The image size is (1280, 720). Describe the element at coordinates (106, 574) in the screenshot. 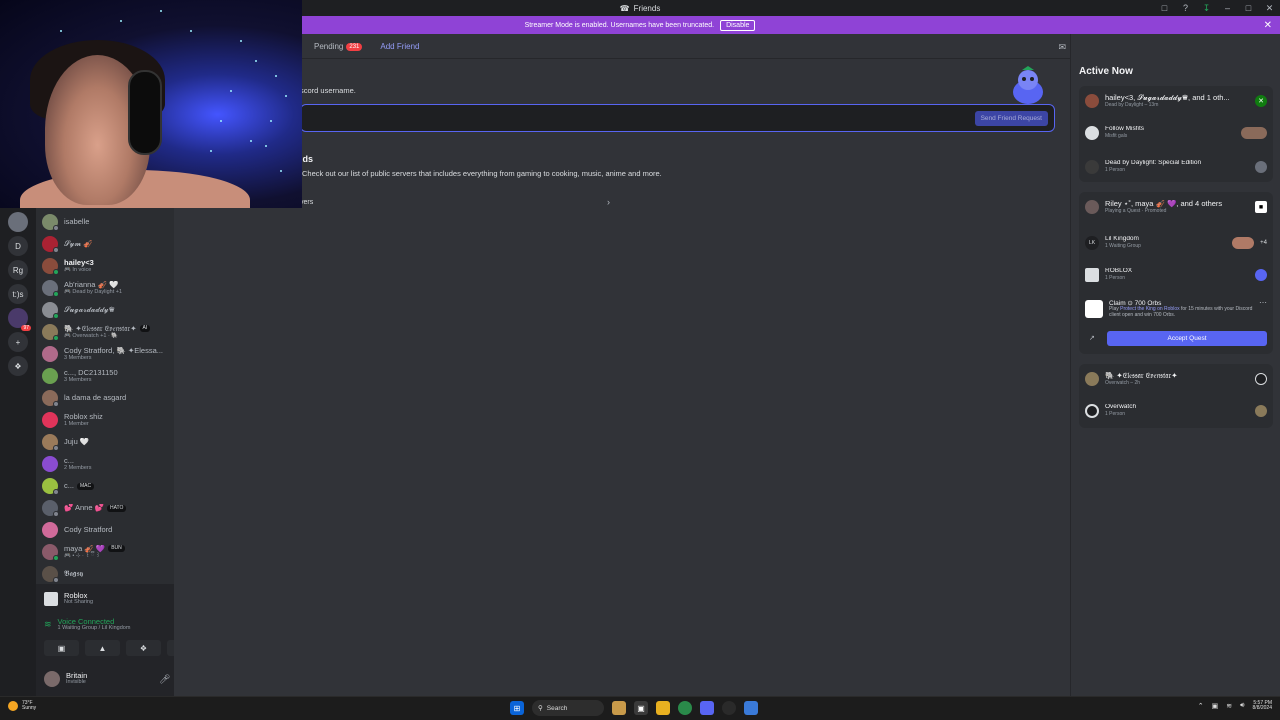

I see `dm-item: 𝕭𝖆𝖌𝖘𝖞` at that location.